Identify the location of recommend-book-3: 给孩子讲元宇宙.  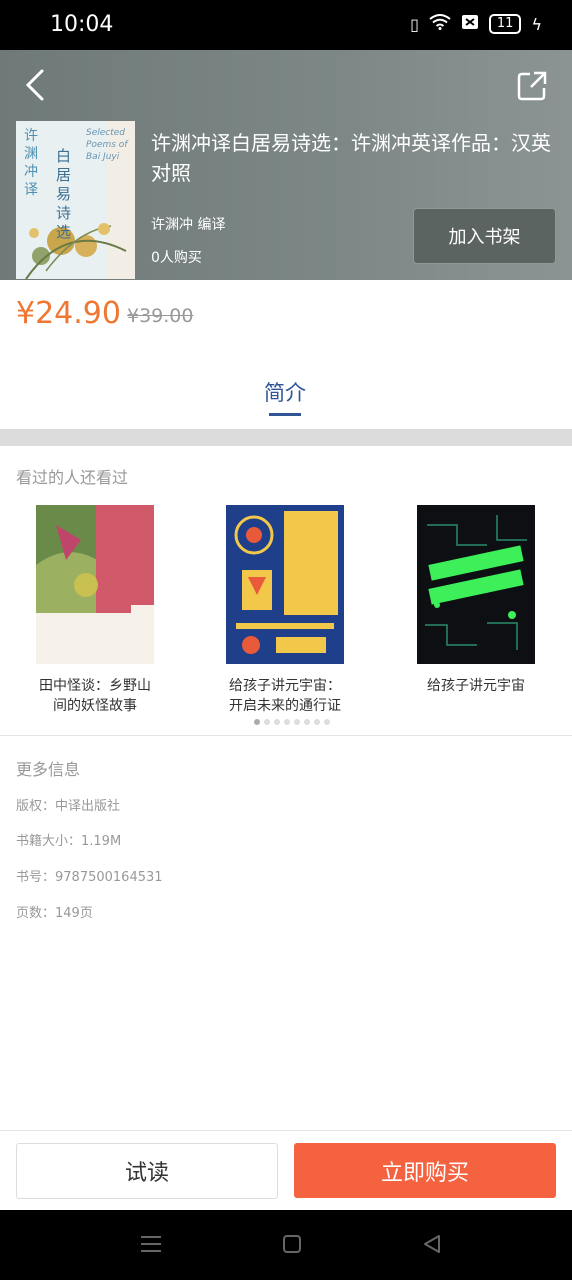
(476, 600).